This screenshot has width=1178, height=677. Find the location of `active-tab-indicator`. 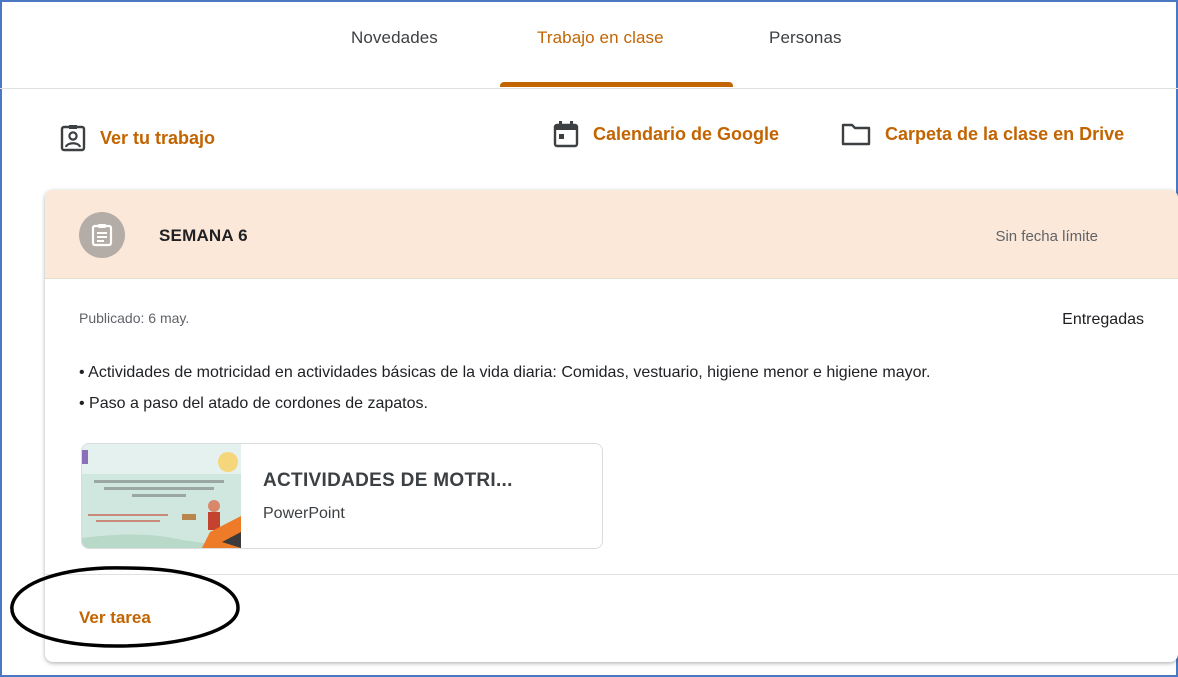

active-tab-indicator is located at coordinates (616, 84).